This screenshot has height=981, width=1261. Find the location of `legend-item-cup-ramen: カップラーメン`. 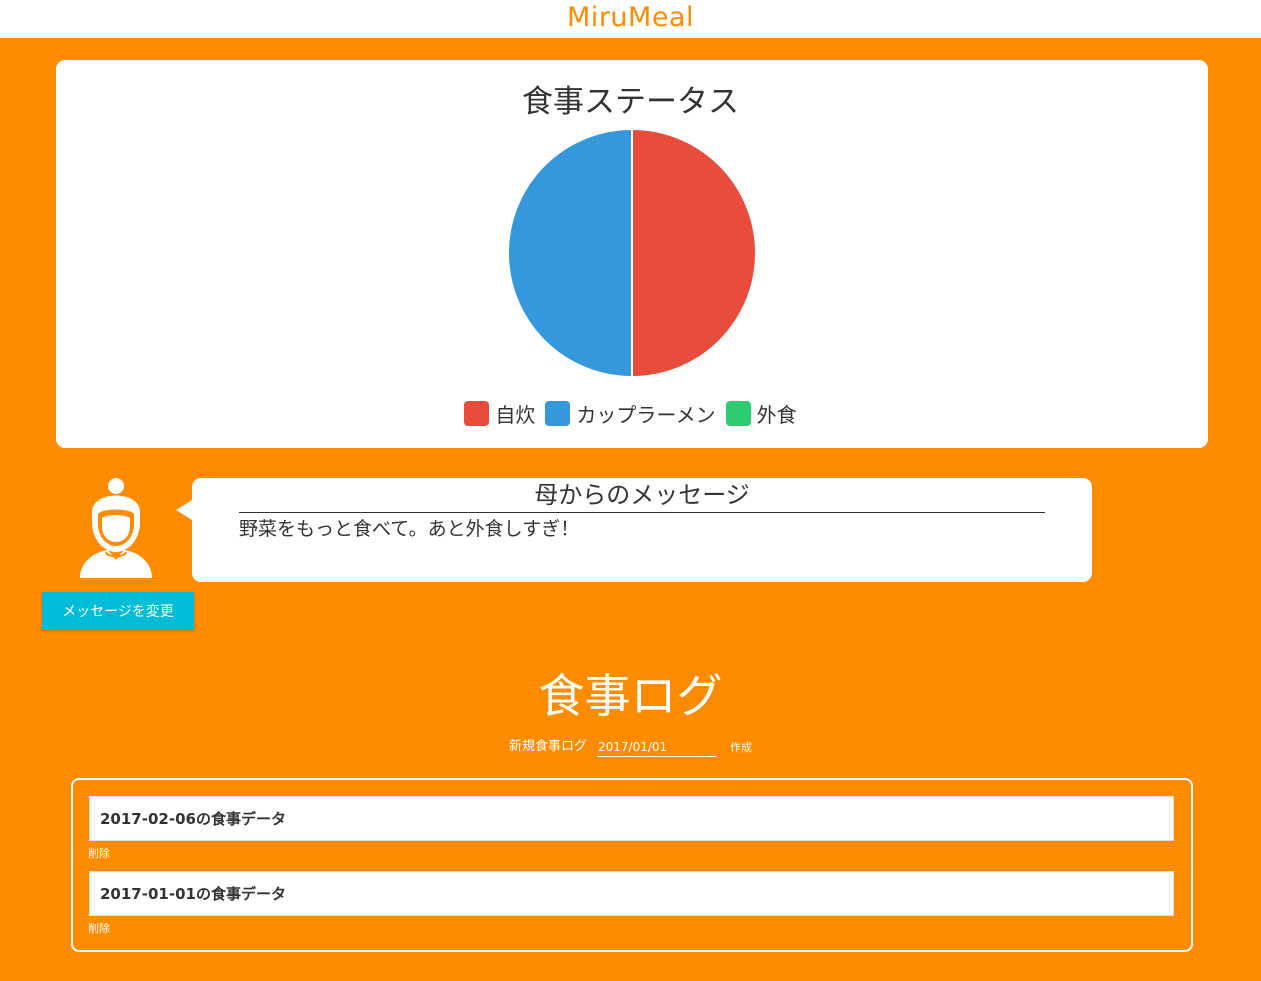

legend-item-cup-ramen: カップラーメン is located at coordinates (630, 413).